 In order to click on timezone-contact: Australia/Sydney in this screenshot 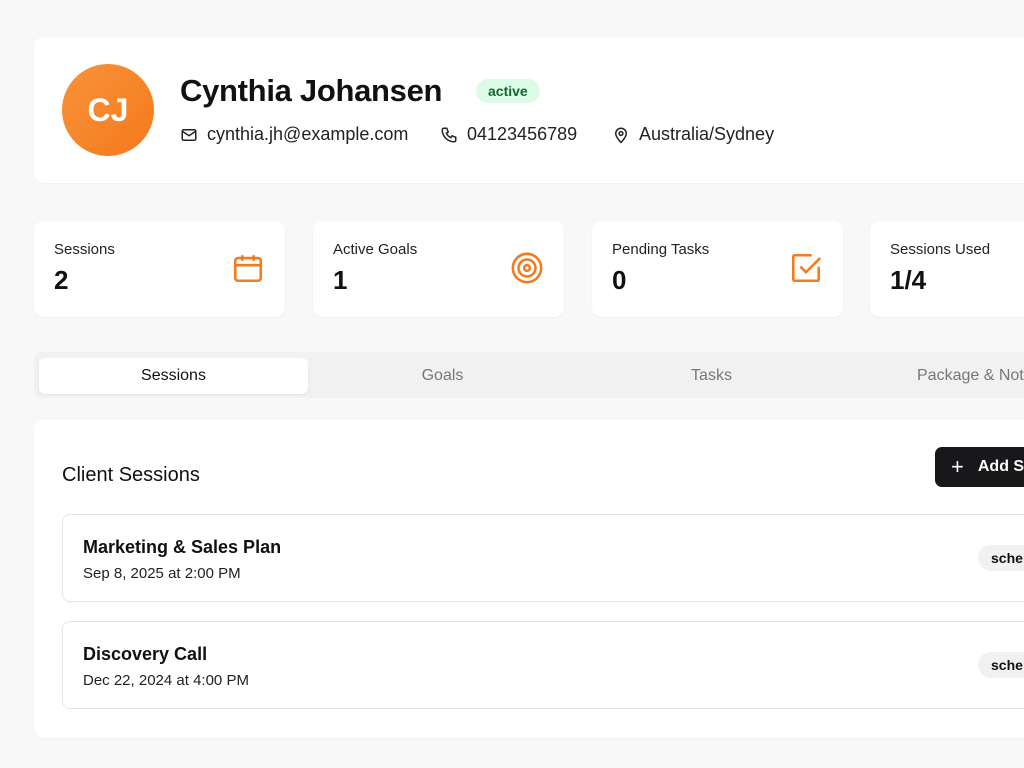, I will do `click(693, 134)`.